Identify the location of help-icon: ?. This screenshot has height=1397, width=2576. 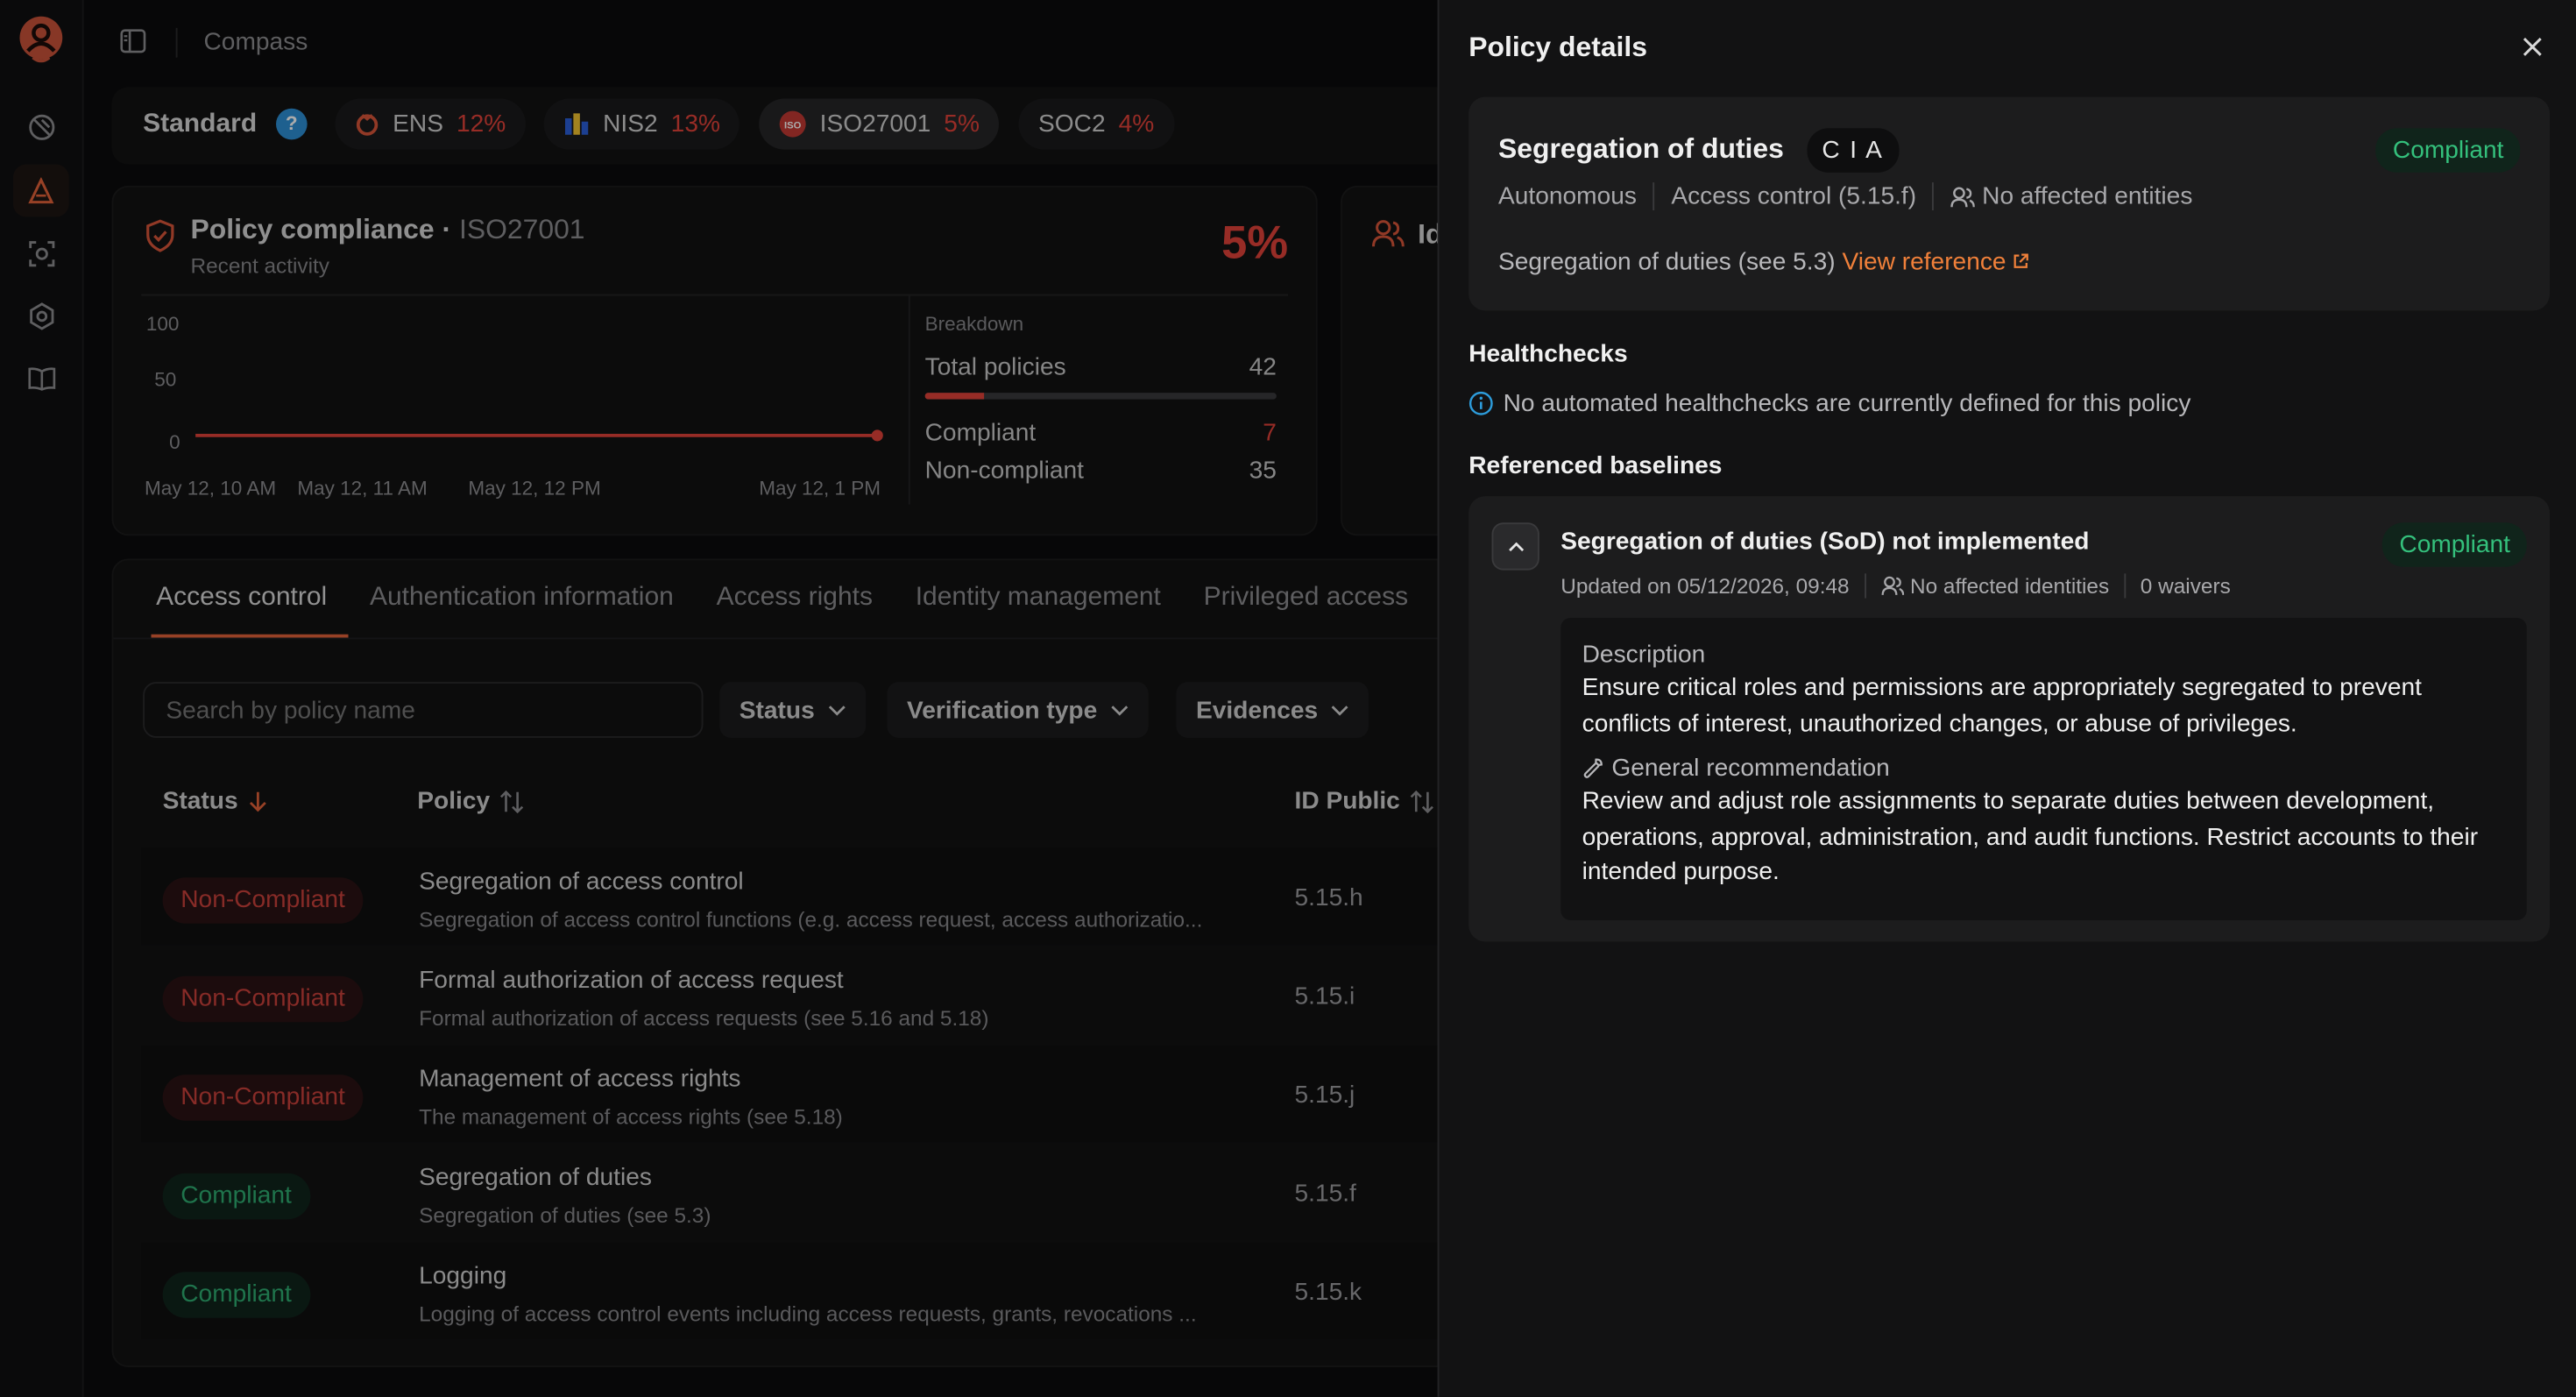
(292, 124).